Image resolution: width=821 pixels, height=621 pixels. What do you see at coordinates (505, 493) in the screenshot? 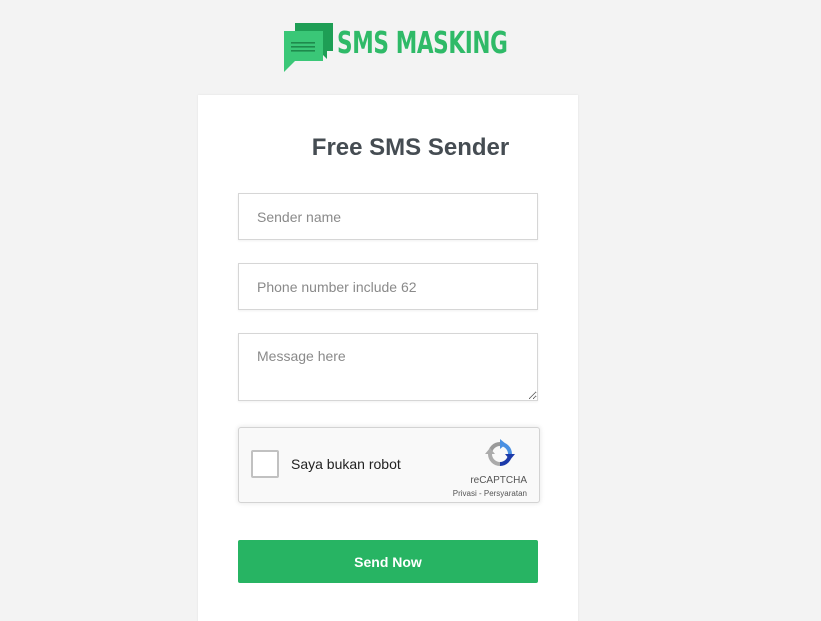
I see `recaptcha-terms-link: Persyaratan` at bounding box center [505, 493].